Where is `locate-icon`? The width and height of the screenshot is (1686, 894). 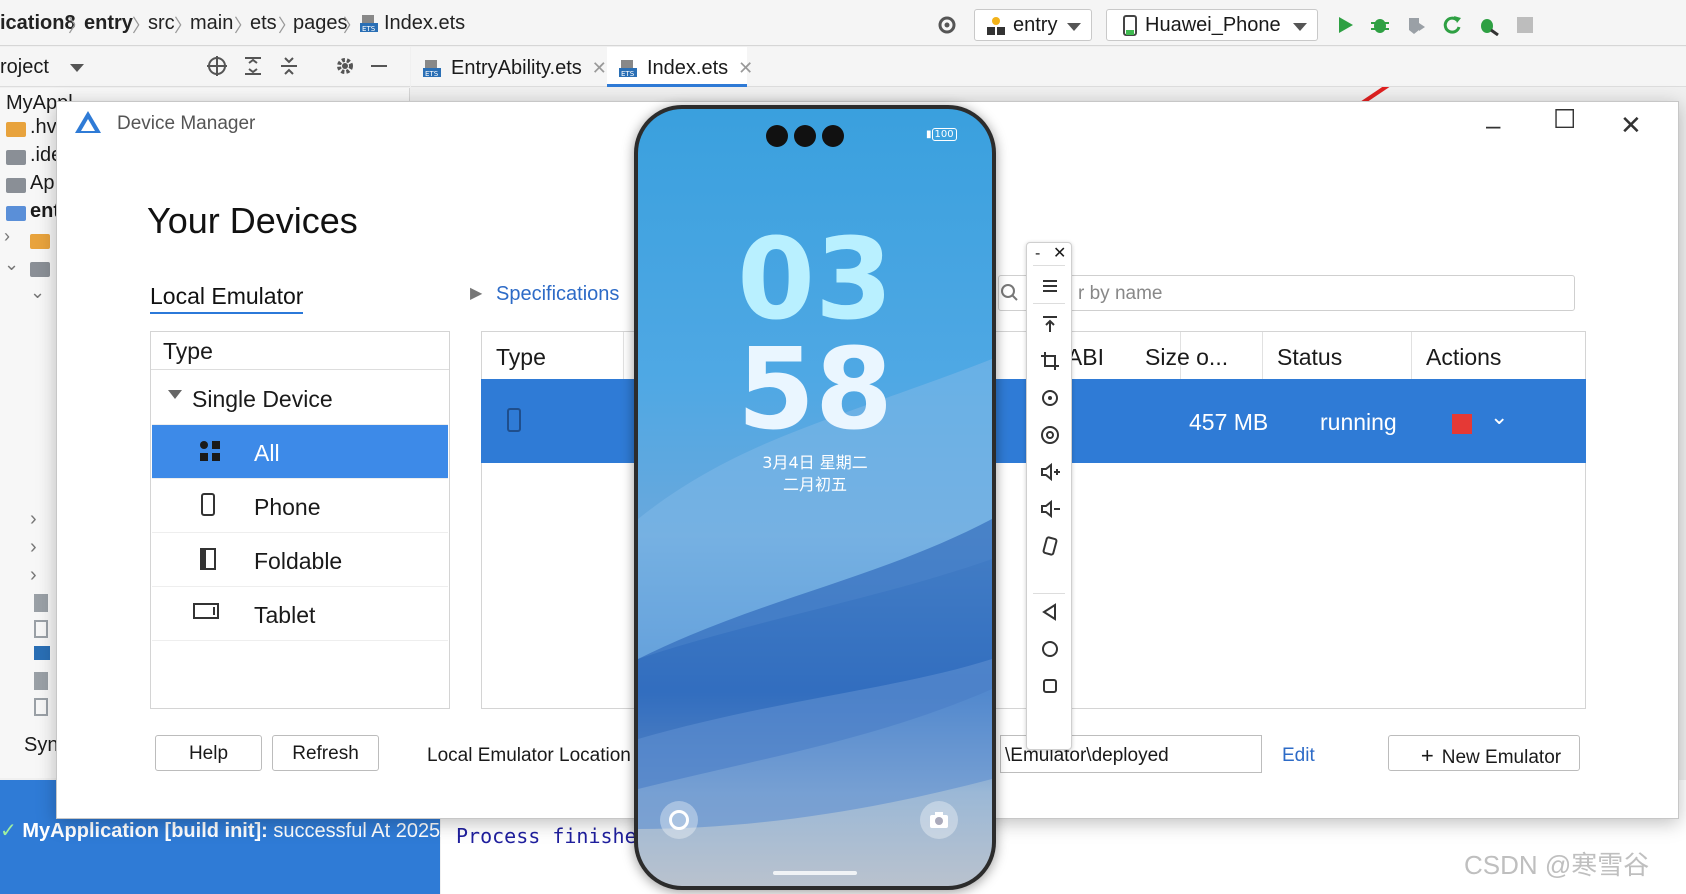 locate-icon is located at coordinates (217, 66).